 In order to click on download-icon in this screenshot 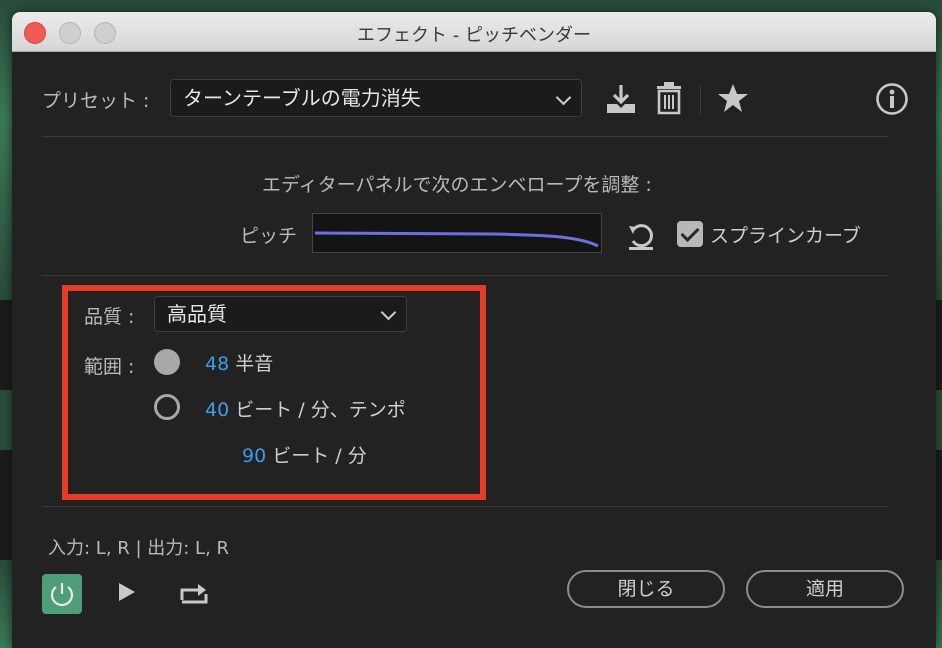, I will do `click(621, 99)`.